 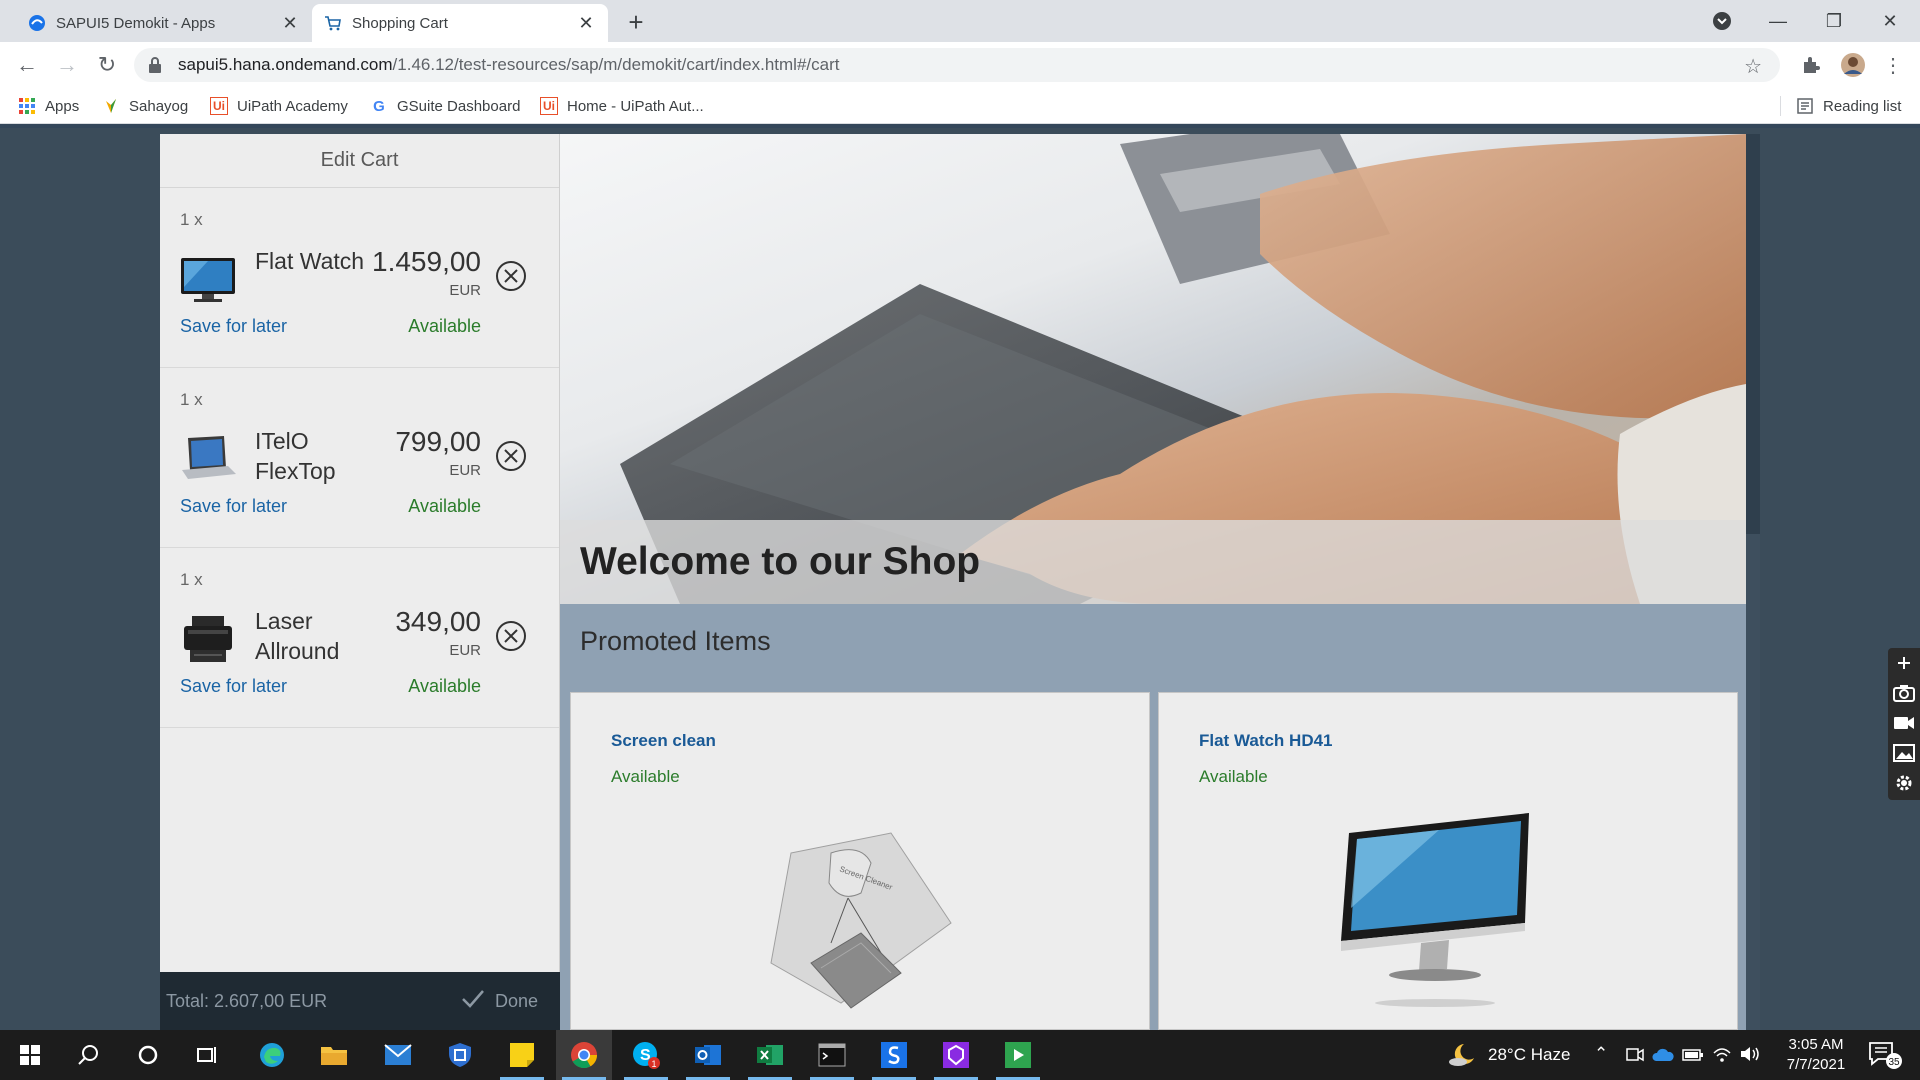 I want to click on promoted-items-title: Promoted Items, so click(x=675, y=641).